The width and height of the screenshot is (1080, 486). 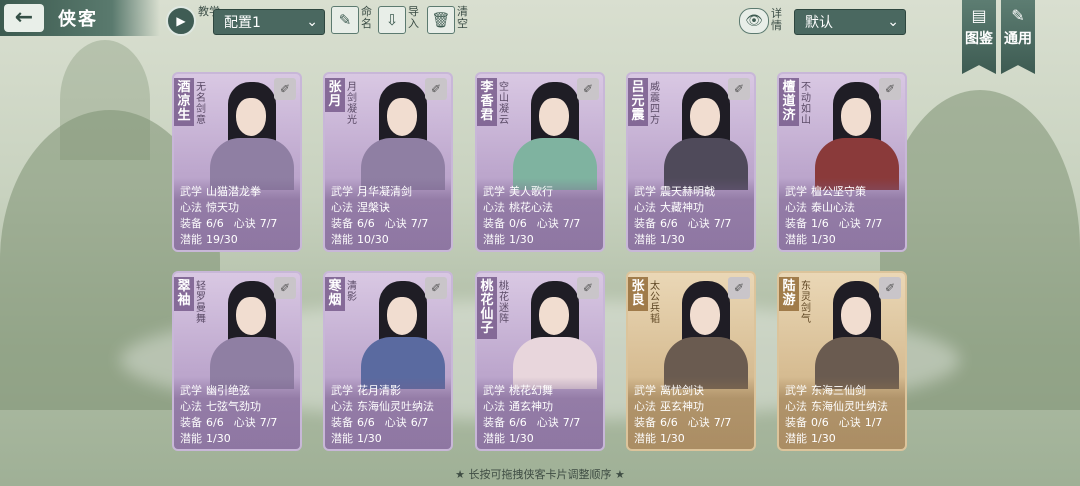 What do you see at coordinates (789, 294) in the screenshot?
I see `hero-name: 陆游` at bounding box center [789, 294].